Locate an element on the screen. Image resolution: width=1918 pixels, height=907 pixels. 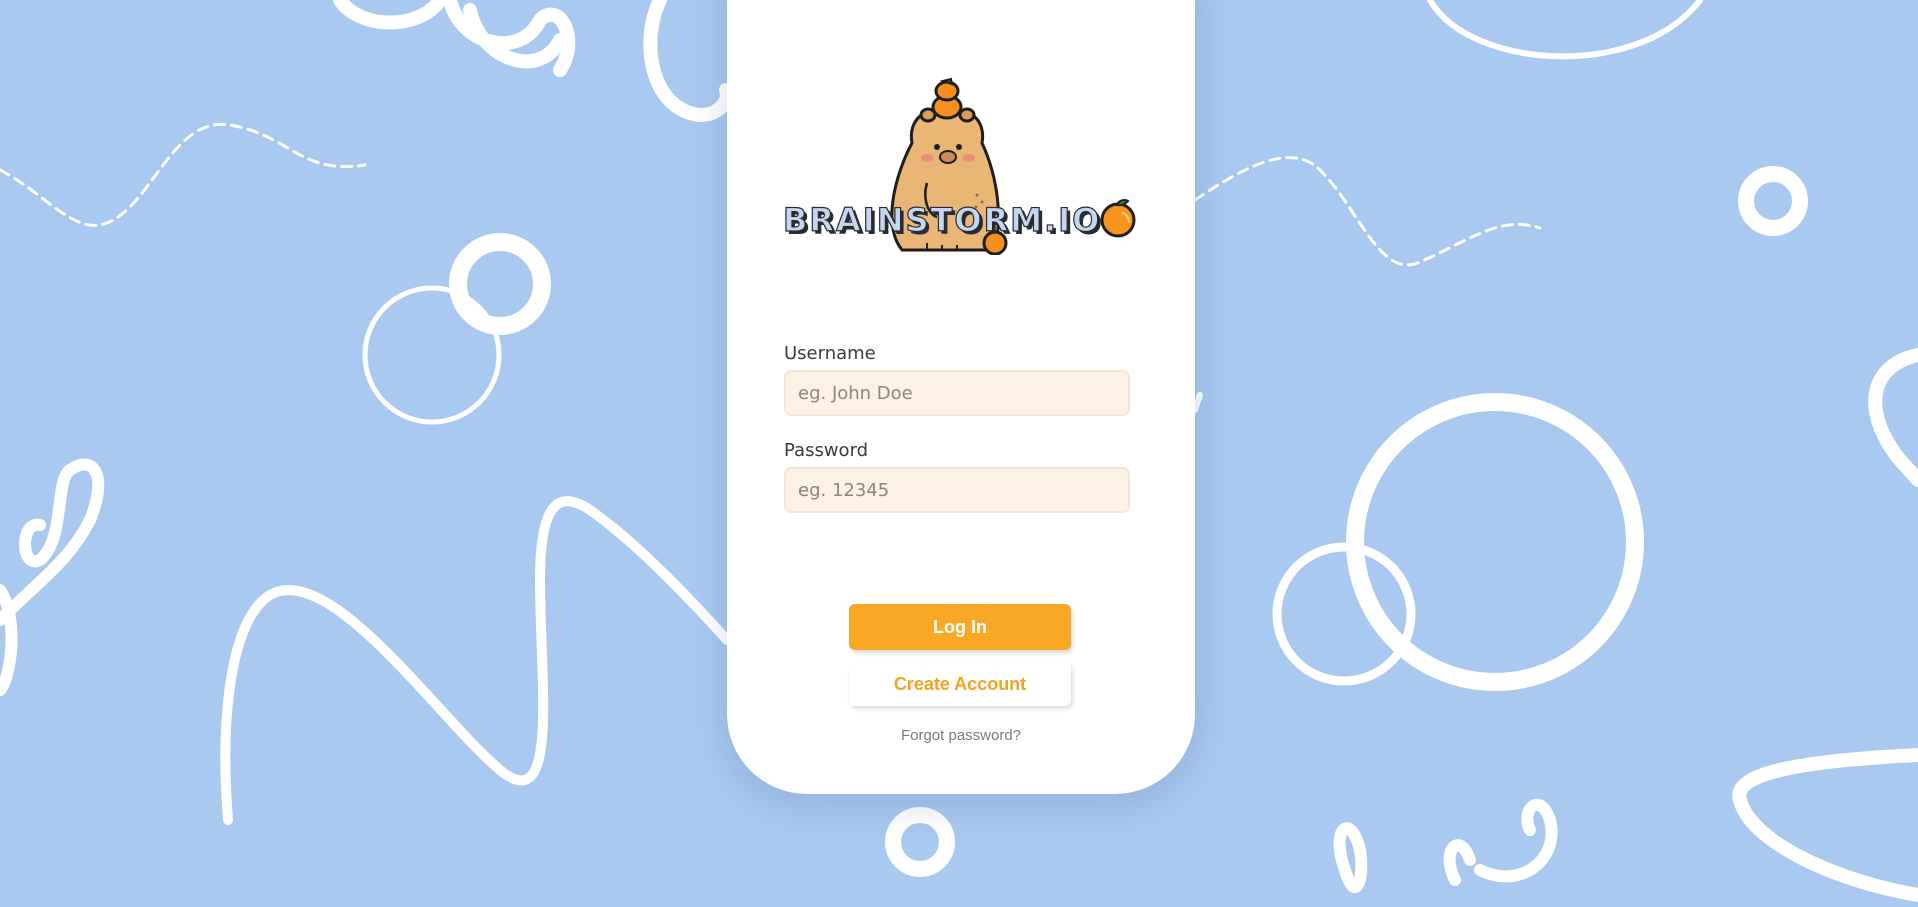
password-label: Password is located at coordinates (826, 450).